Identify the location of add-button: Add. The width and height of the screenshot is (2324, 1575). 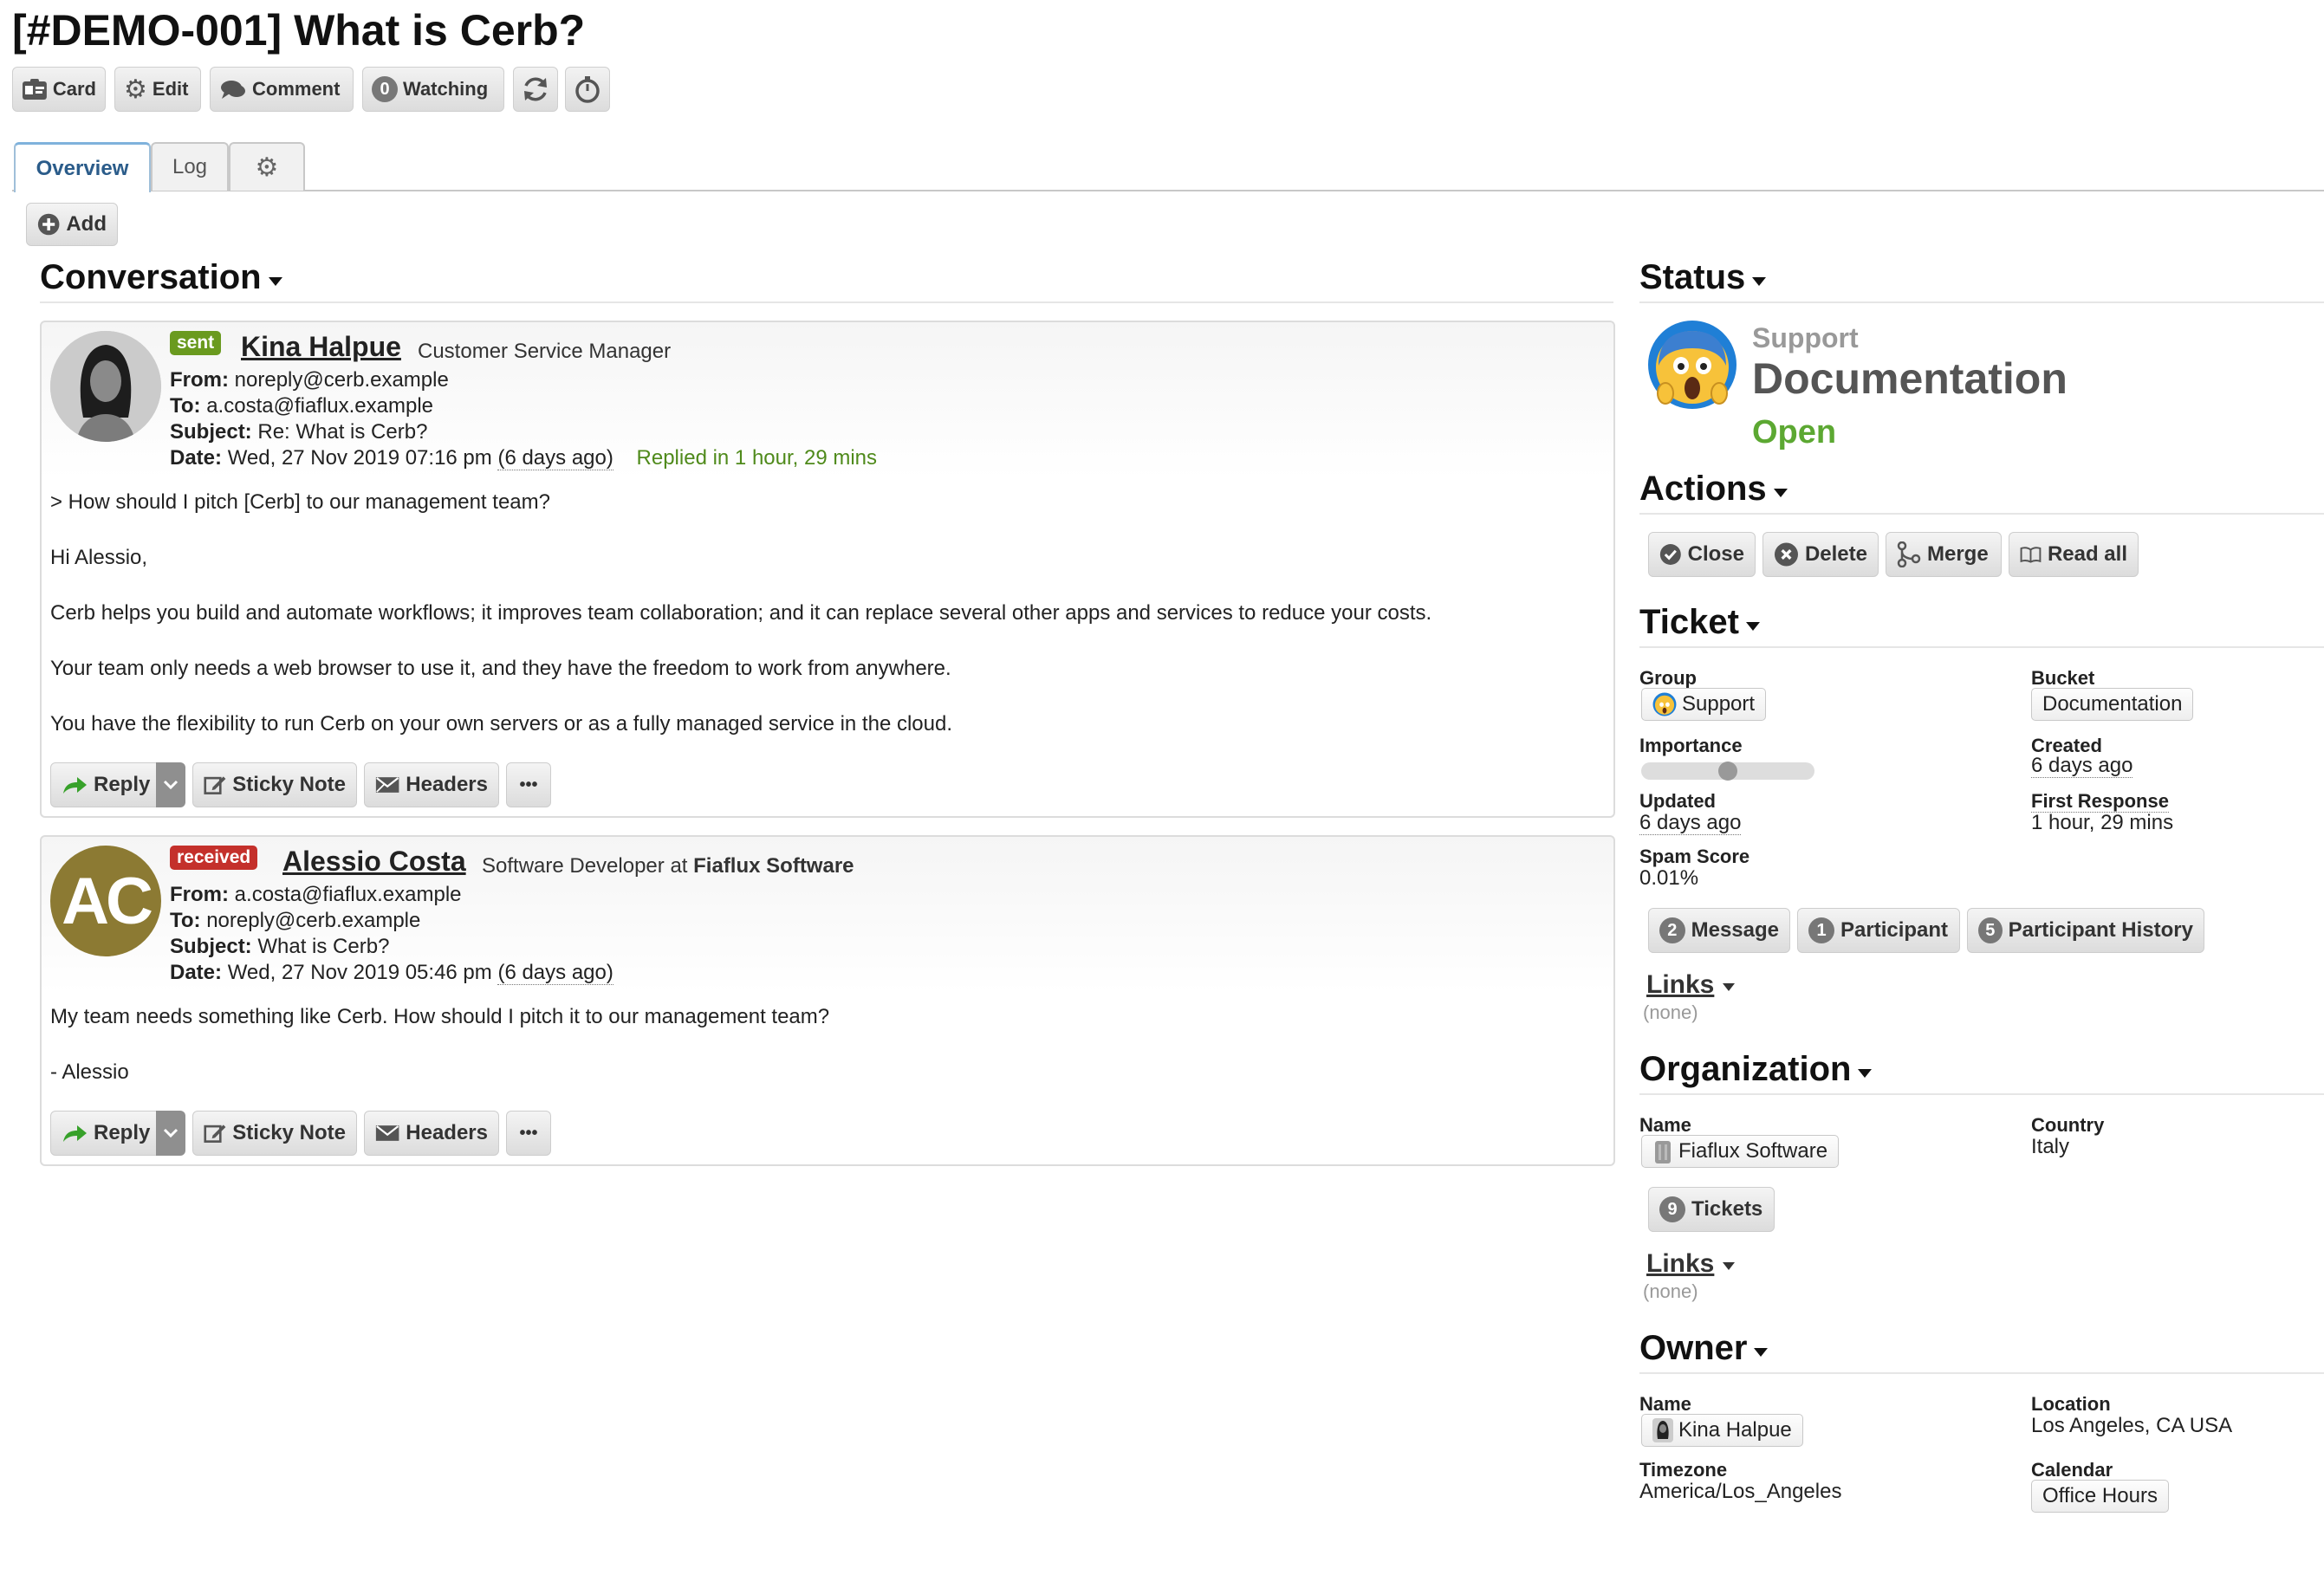
(72, 224).